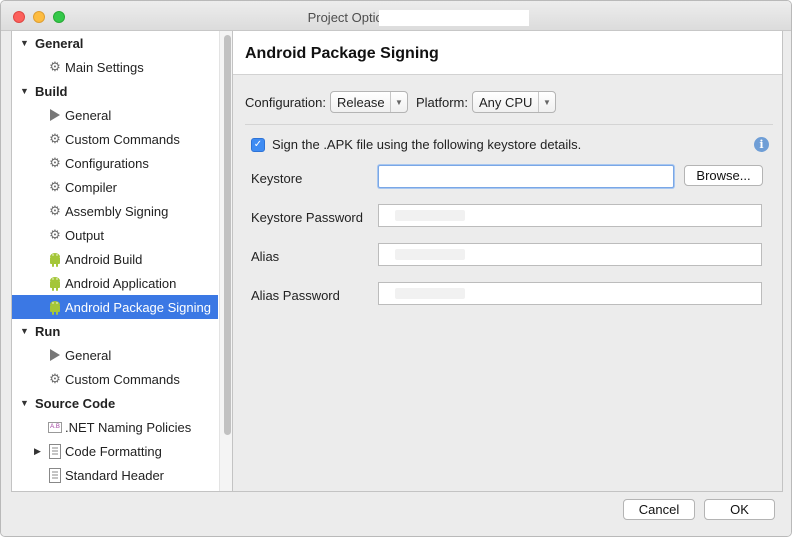 Image resolution: width=792 pixels, height=537 pixels. I want to click on platform-label: Platform:, so click(441, 102).